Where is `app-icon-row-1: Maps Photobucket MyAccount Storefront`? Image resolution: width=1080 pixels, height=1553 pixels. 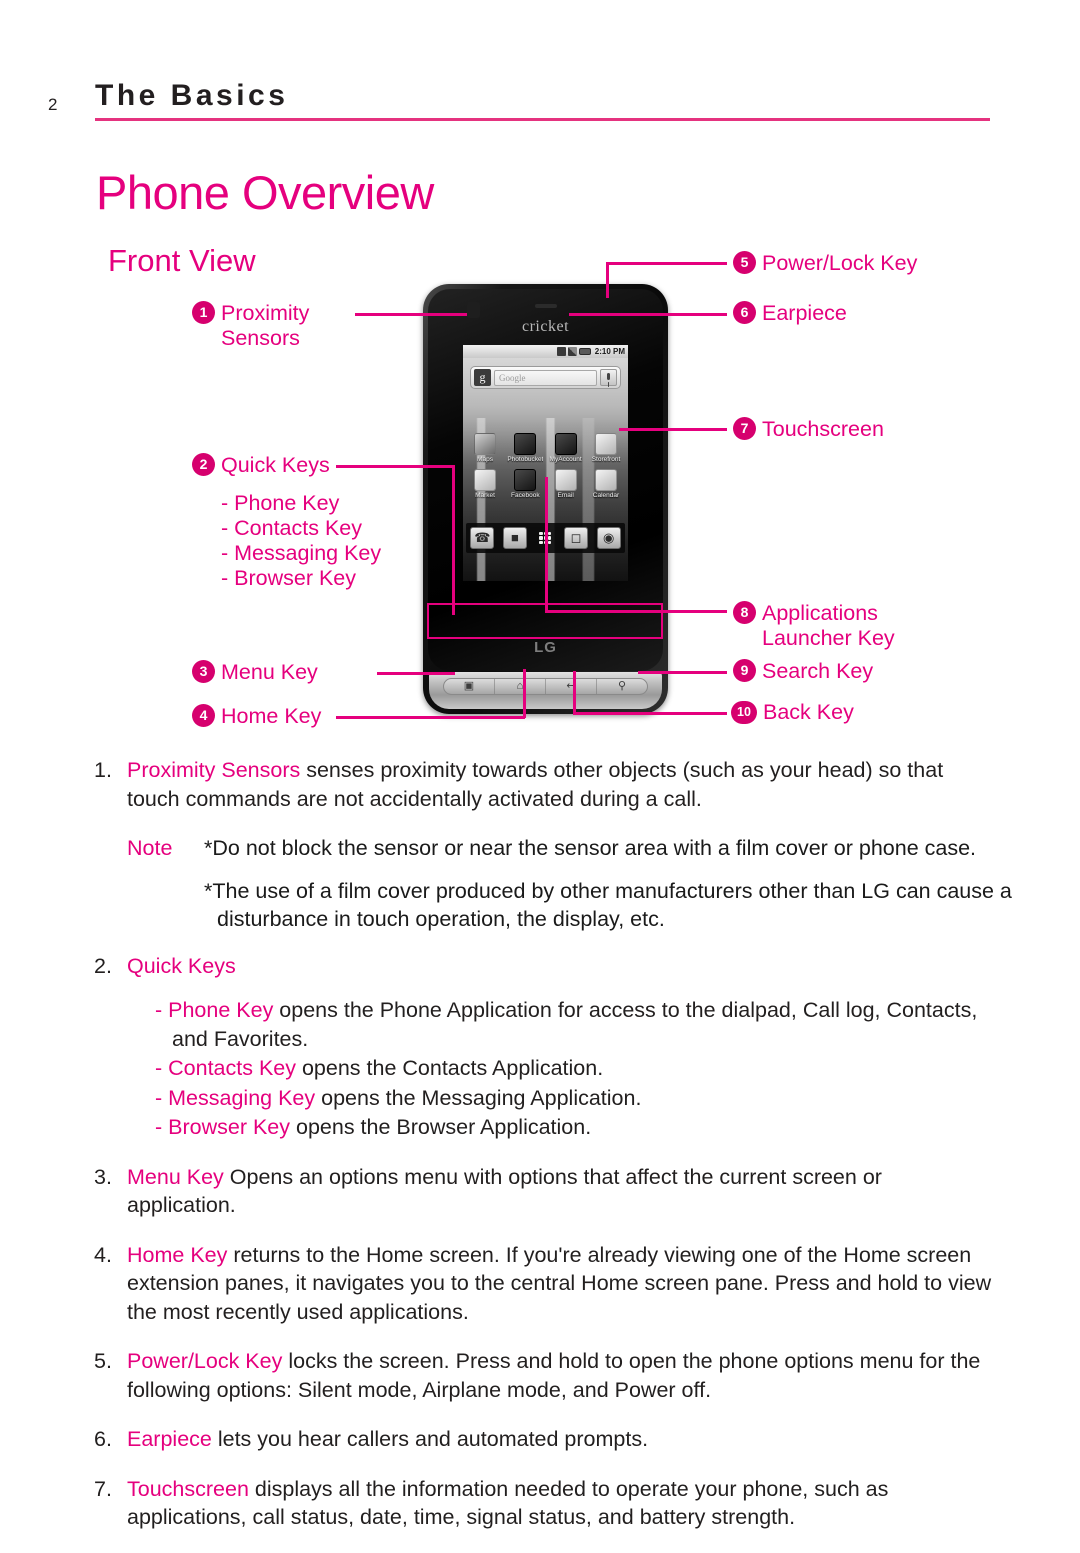 app-icon-row-1: Maps Photobucket MyAccount Storefront is located at coordinates (545, 448).